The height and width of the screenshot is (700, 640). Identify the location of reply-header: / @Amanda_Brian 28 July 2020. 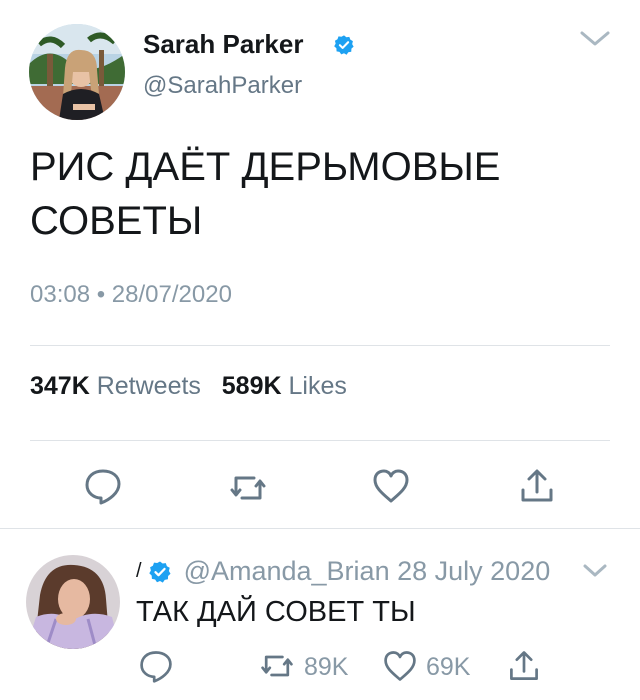
(343, 571).